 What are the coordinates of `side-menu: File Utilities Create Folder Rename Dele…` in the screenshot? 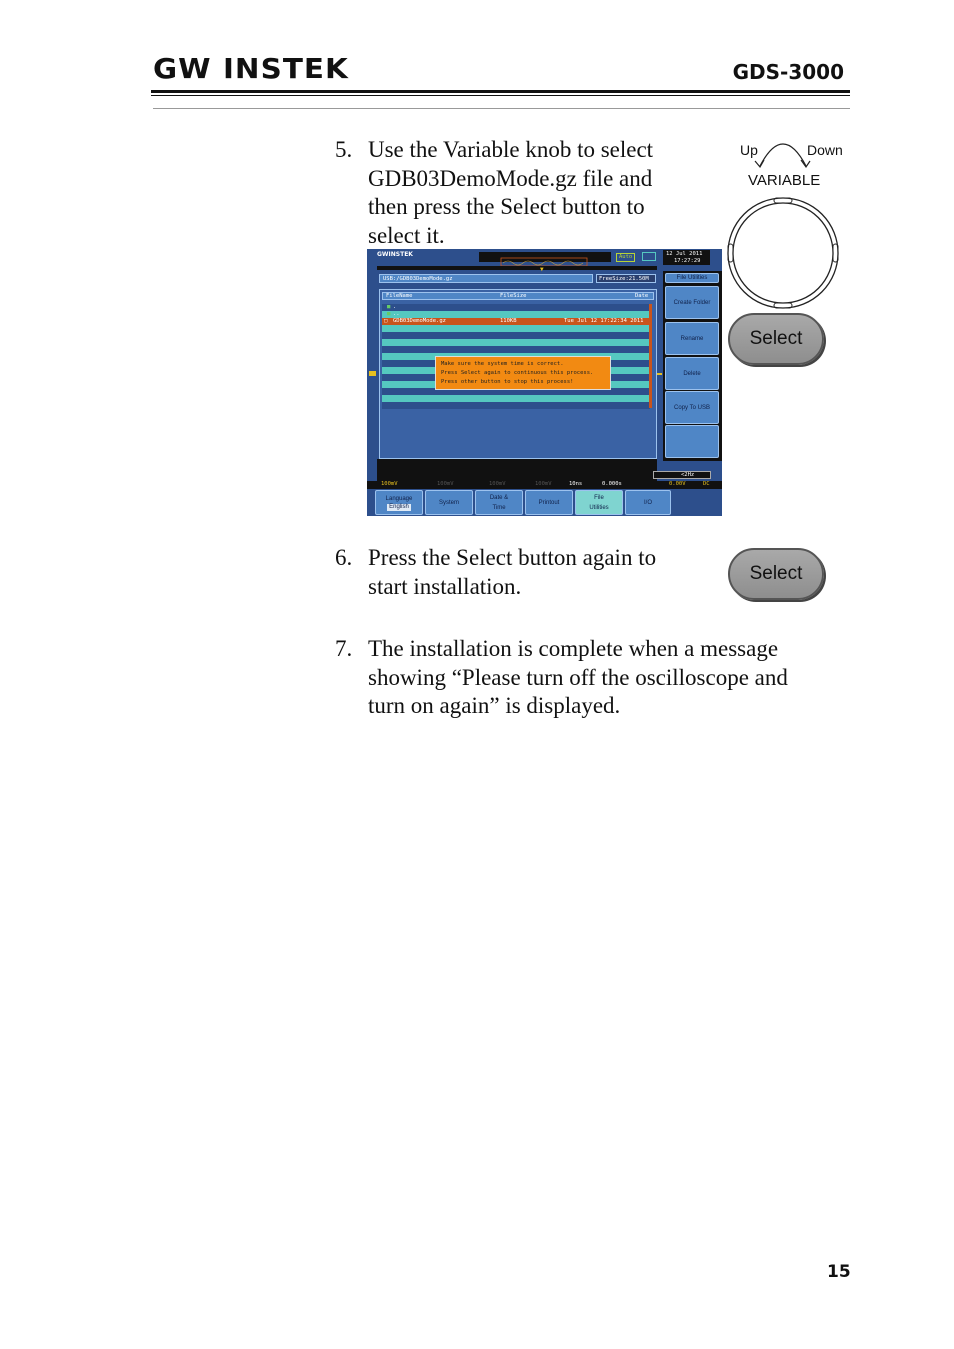 It's located at (692, 366).